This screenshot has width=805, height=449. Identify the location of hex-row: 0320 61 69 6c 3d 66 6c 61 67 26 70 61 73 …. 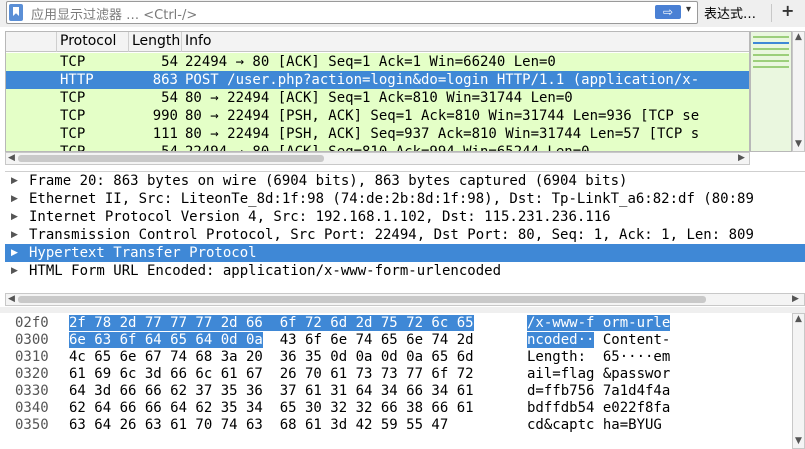
(398, 374).